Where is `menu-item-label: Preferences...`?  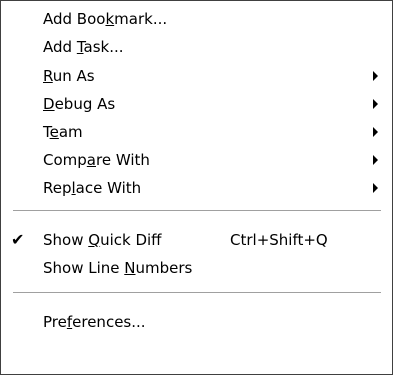
menu-item-label: Preferences... is located at coordinates (94, 322).